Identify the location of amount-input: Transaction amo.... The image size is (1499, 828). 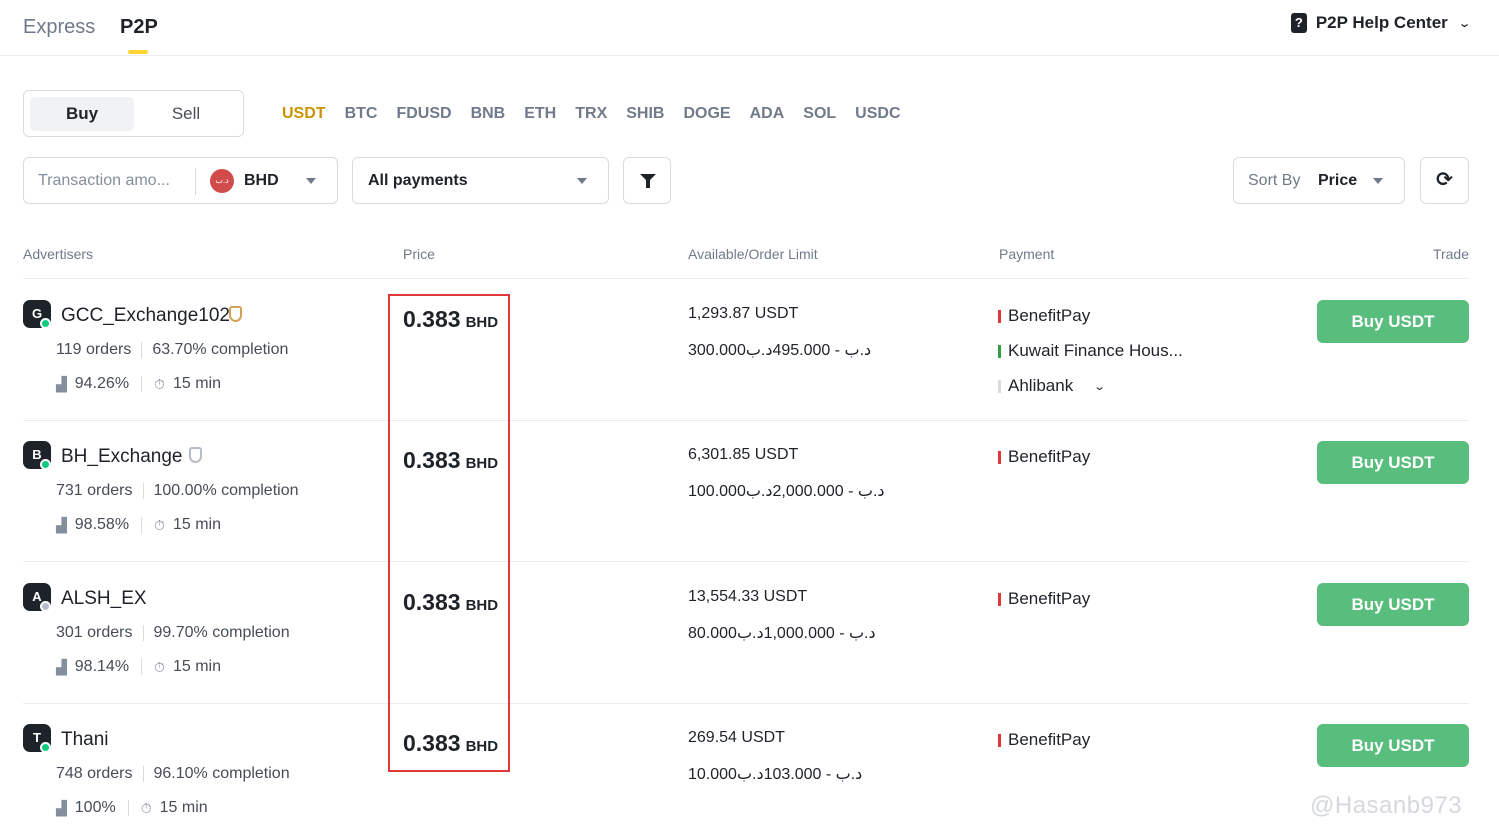
(104, 181).